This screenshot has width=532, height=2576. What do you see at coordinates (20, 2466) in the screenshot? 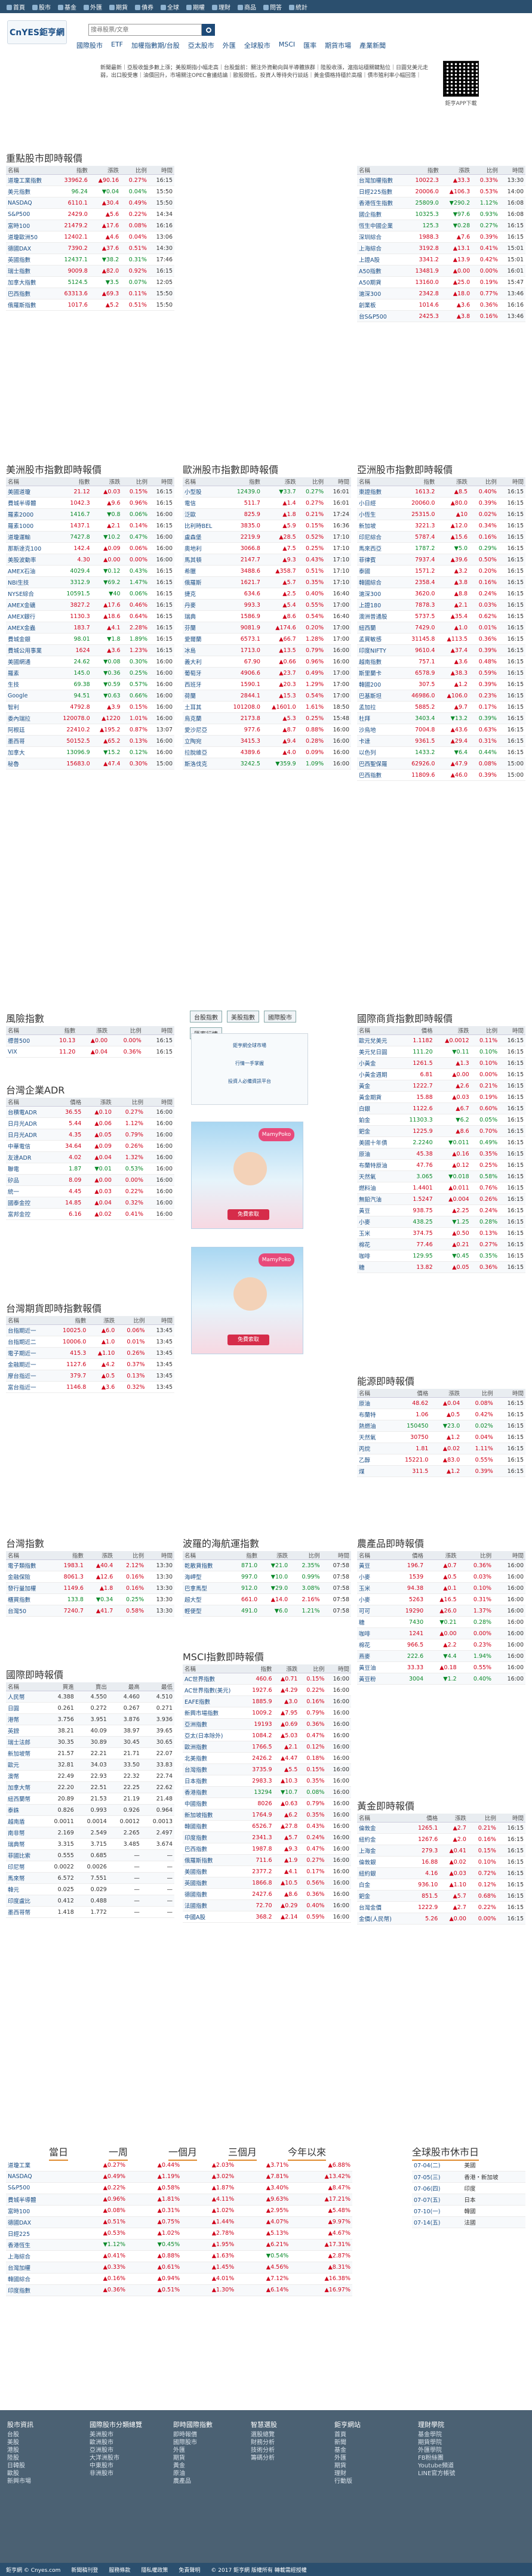
I see `footer-link: 日韓股` at bounding box center [20, 2466].